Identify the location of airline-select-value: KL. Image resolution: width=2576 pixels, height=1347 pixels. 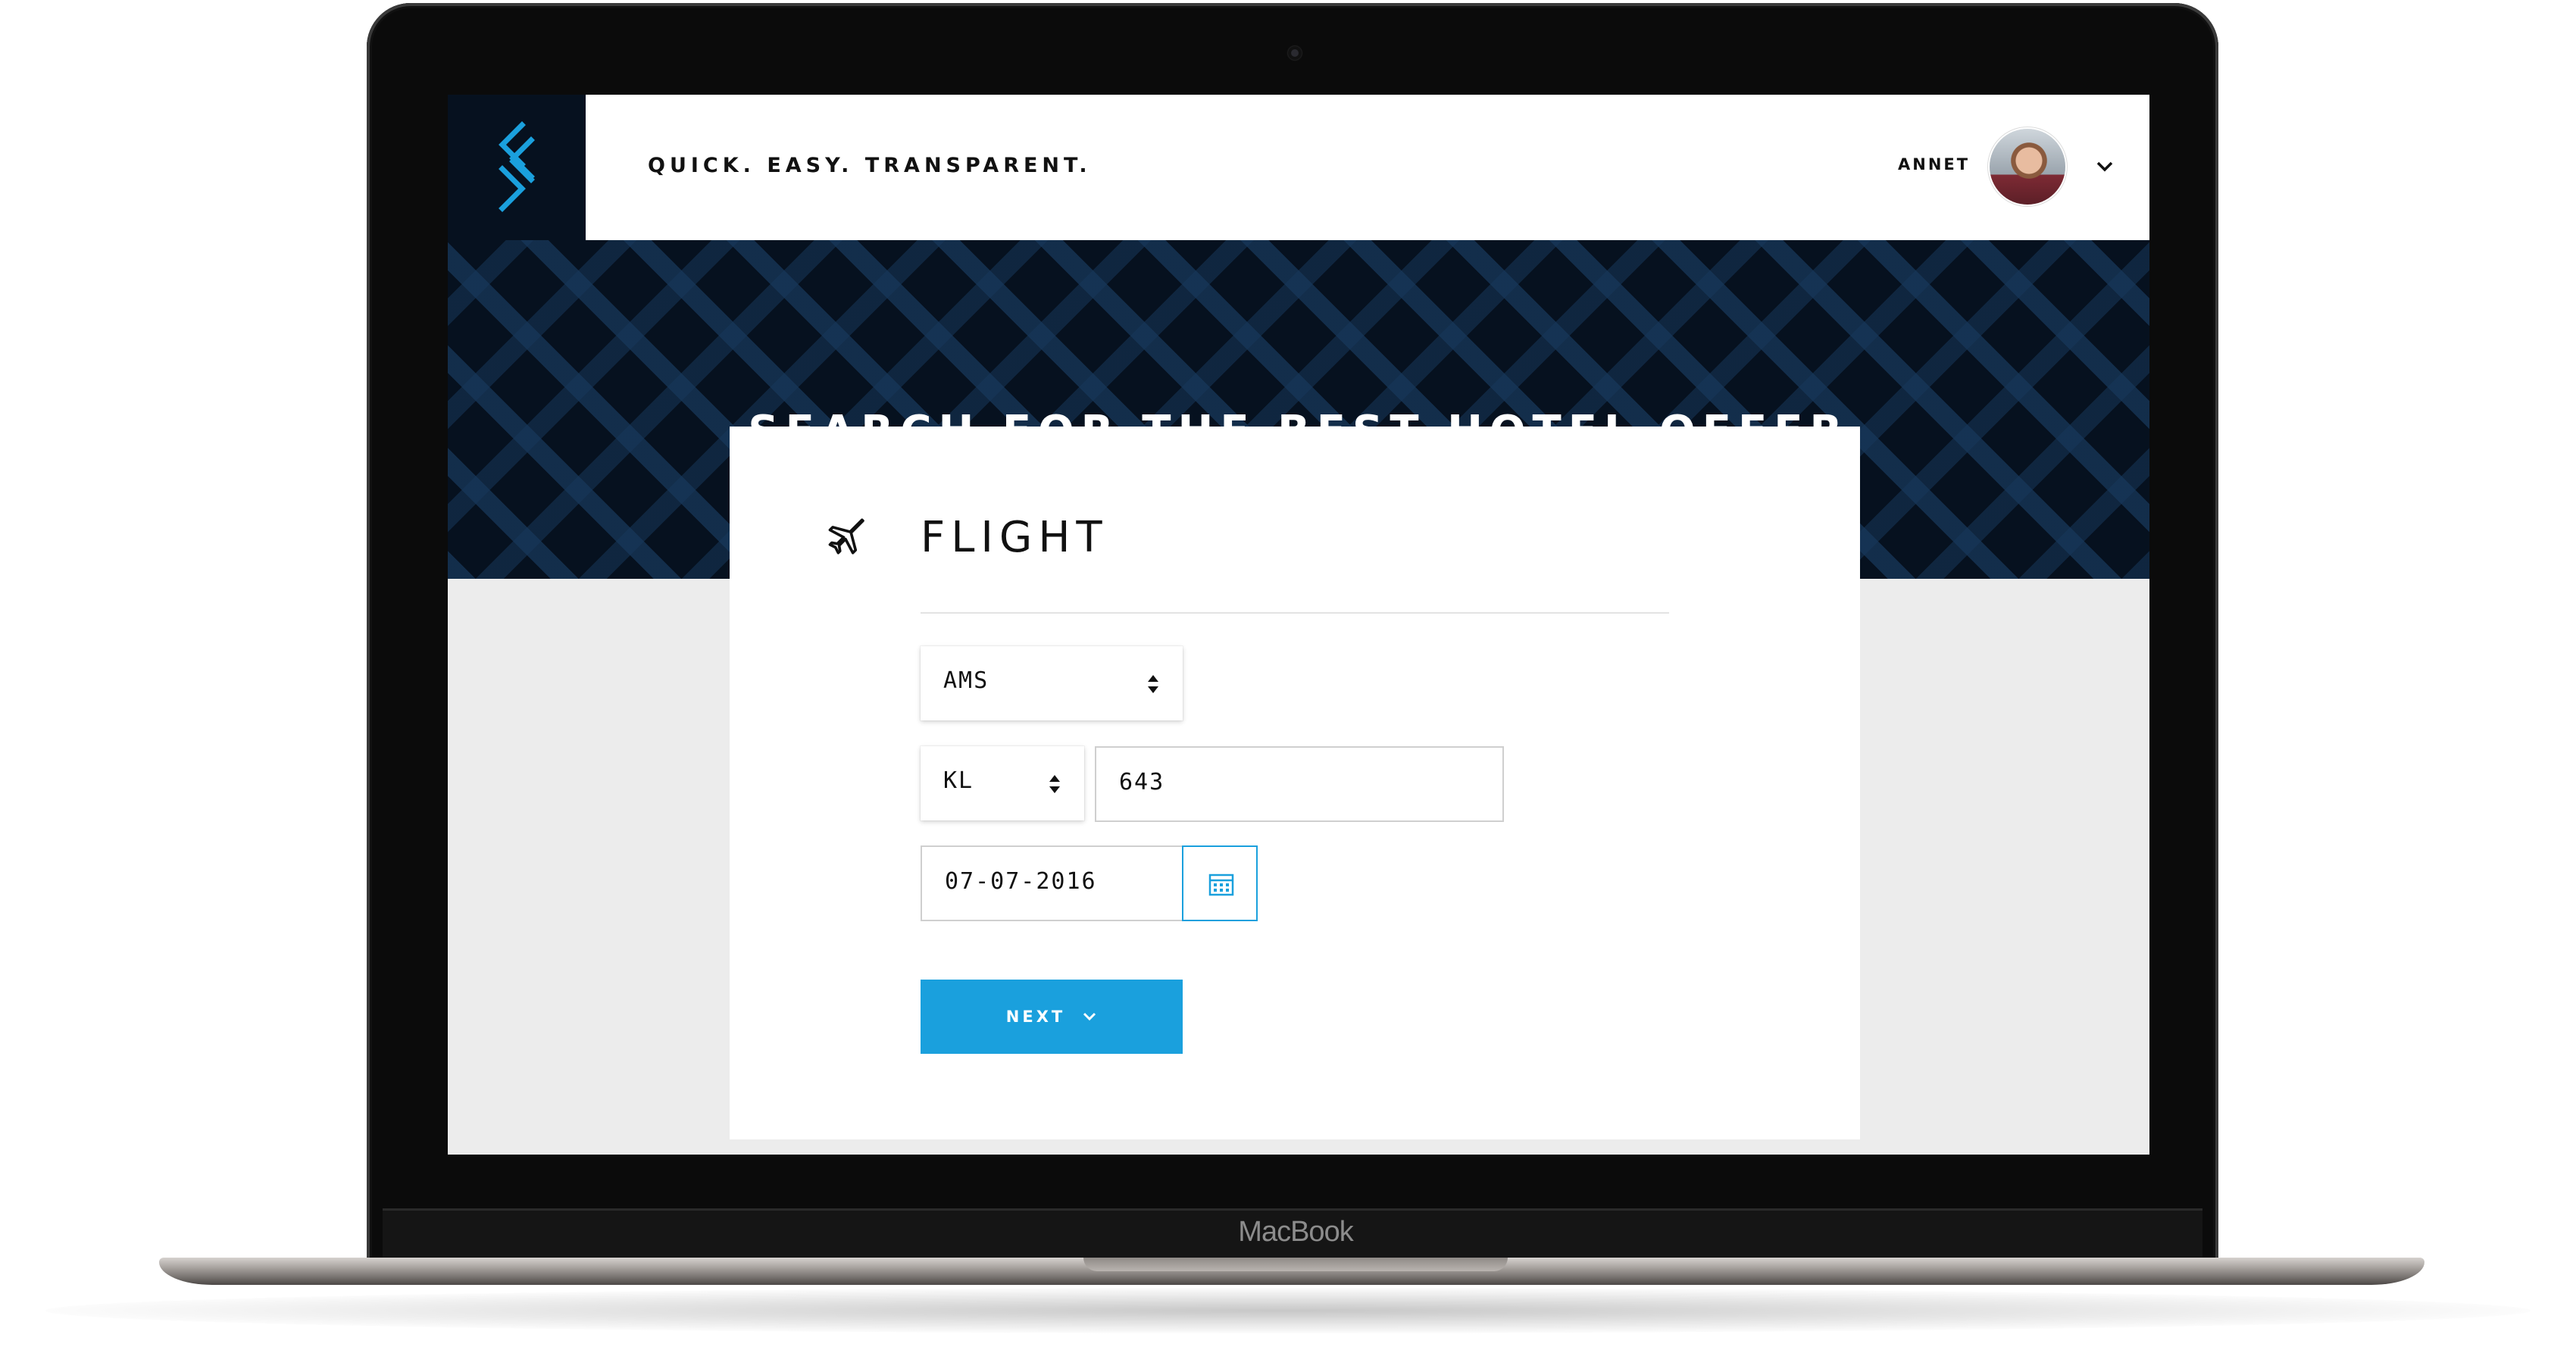
(959, 781).